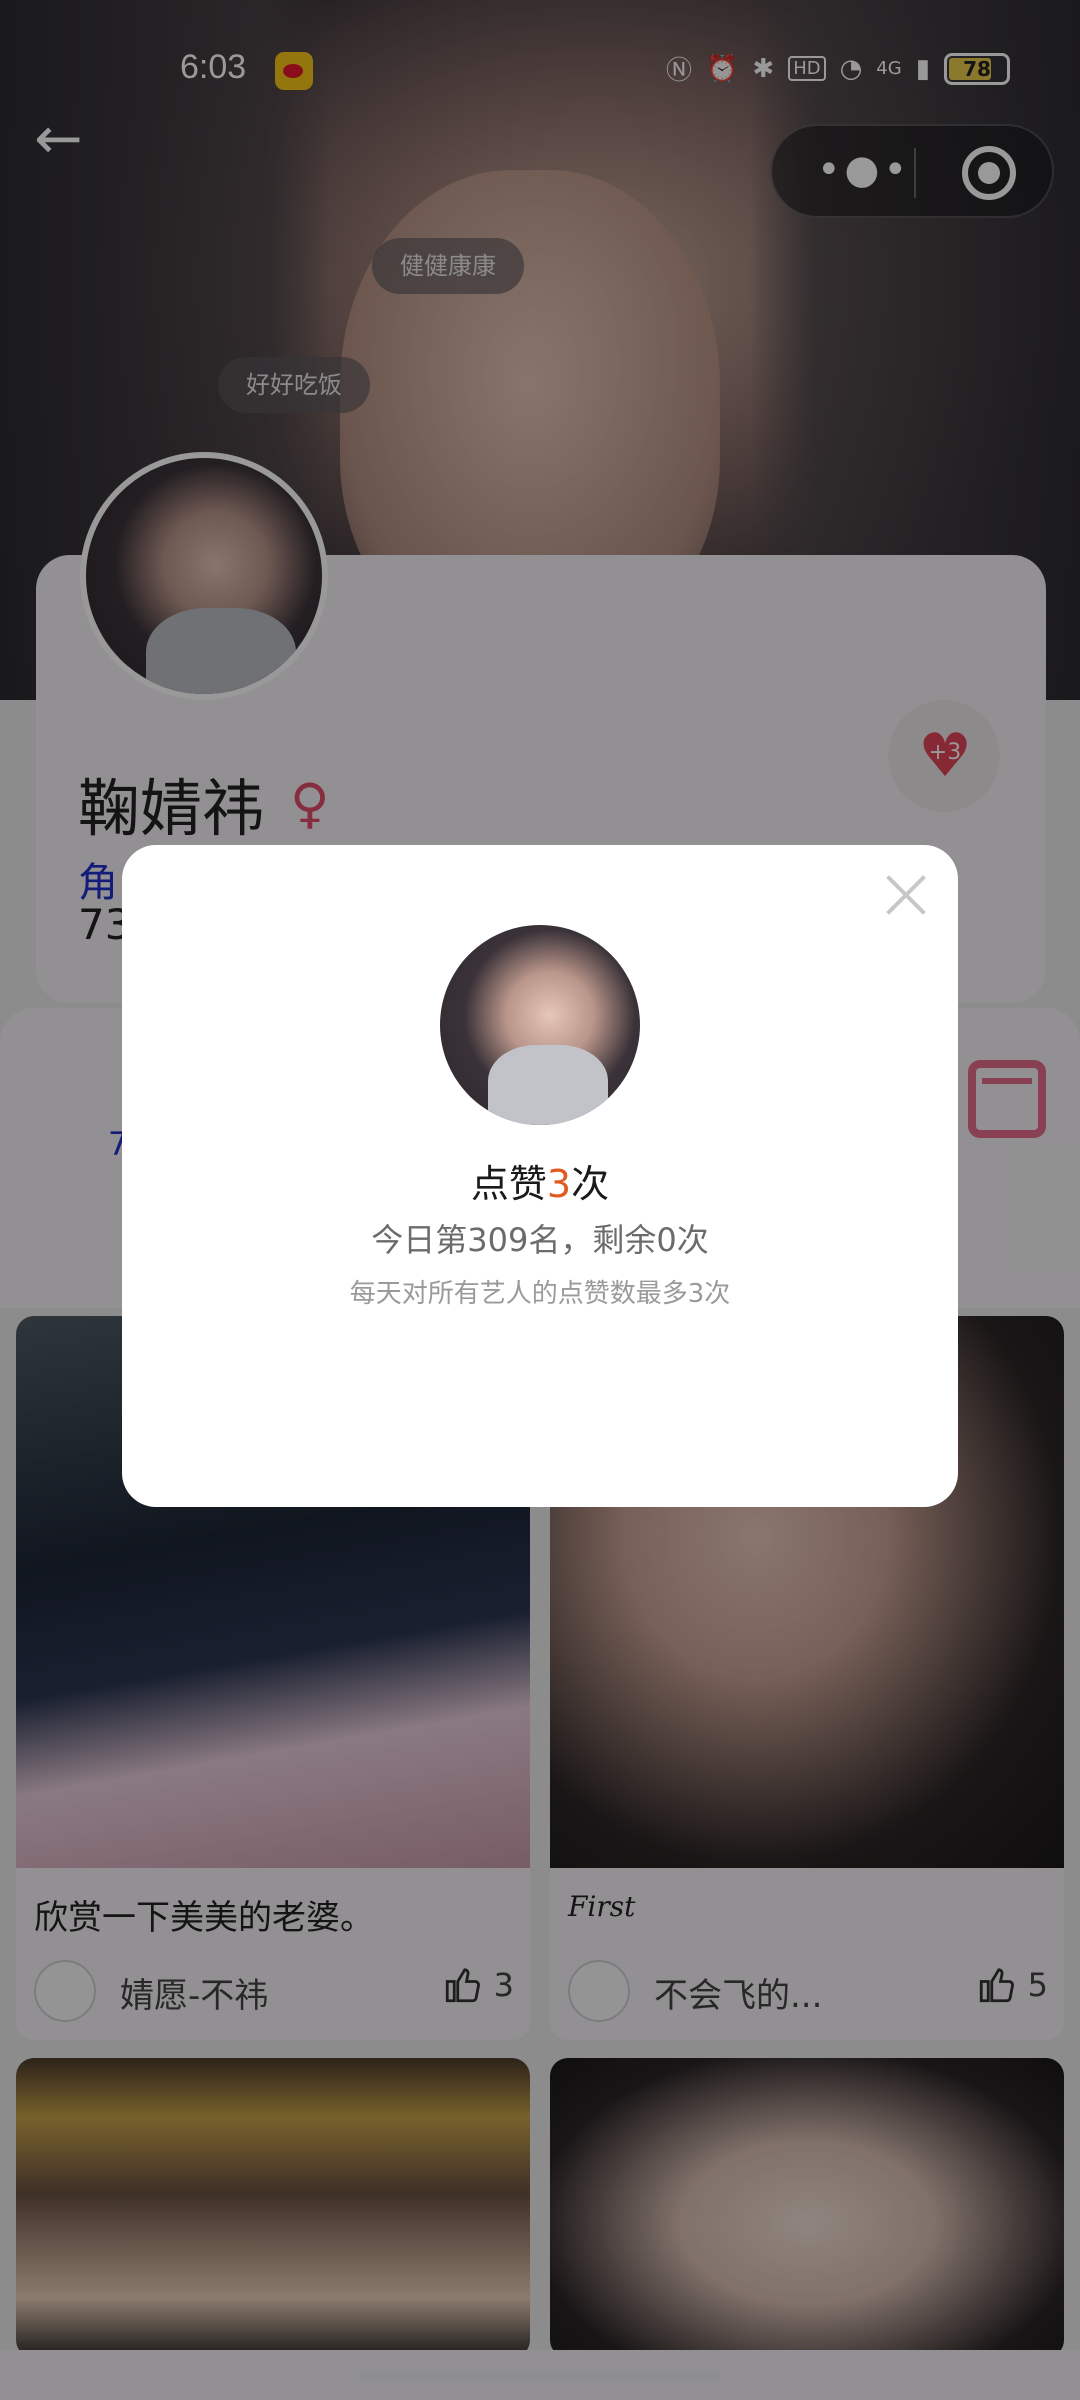 The image size is (1080, 2400). What do you see at coordinates (559, 1184) in the screenshot?
I see `like-count-highlight: 3` at bounding box center [559, 1184].